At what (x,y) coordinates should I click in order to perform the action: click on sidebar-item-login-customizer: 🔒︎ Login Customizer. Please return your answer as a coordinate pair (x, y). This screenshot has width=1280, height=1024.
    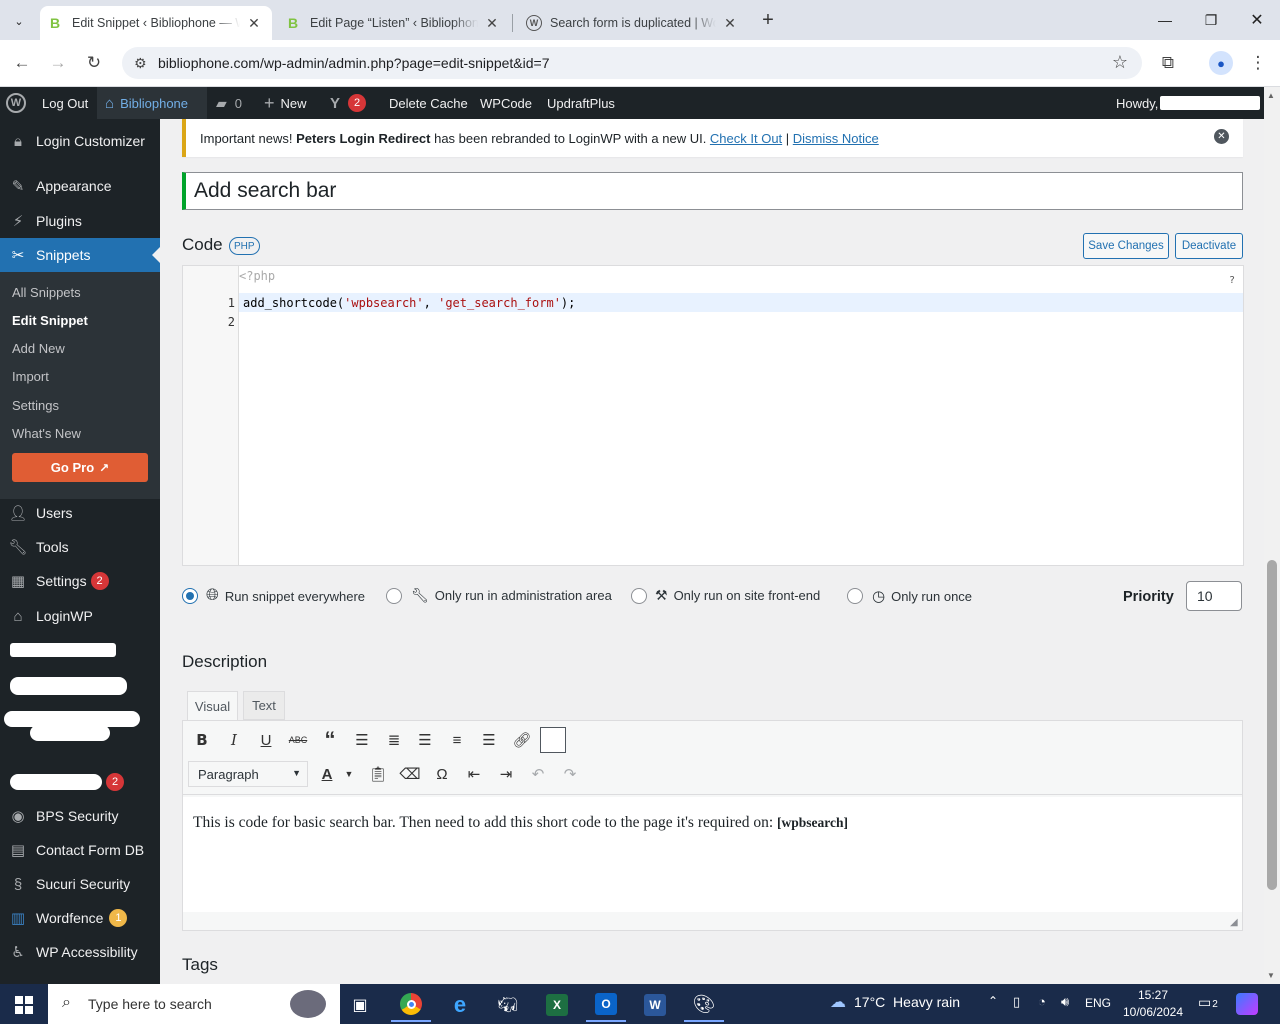
    Looking at the image, I should click on (80, 141).